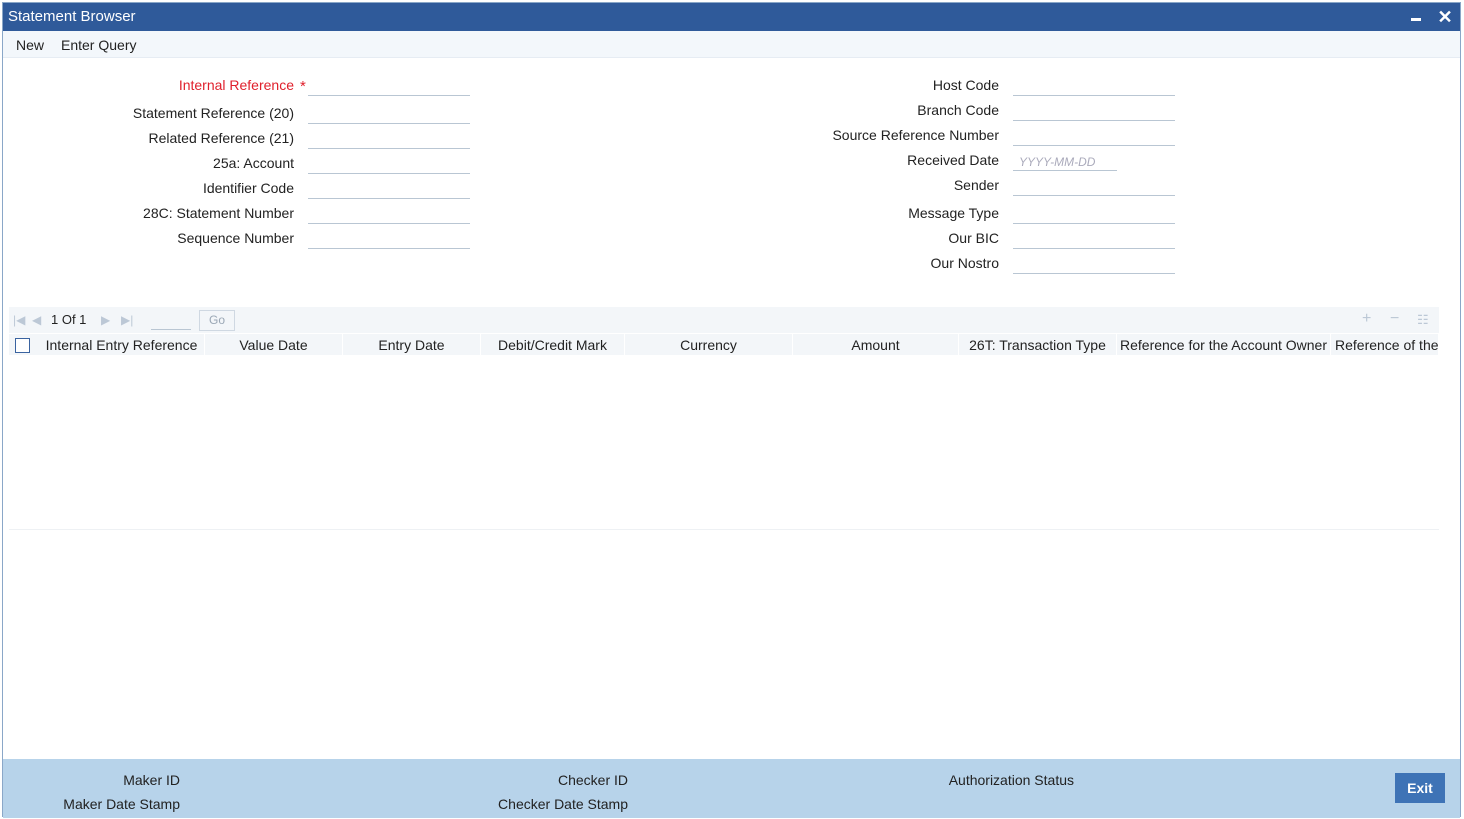 This screenshot has height=819, width=1464. What do you see at coordinates (1094, 187) in the screenshot?
I see `sender-input` at bounding box center [1094, 187].